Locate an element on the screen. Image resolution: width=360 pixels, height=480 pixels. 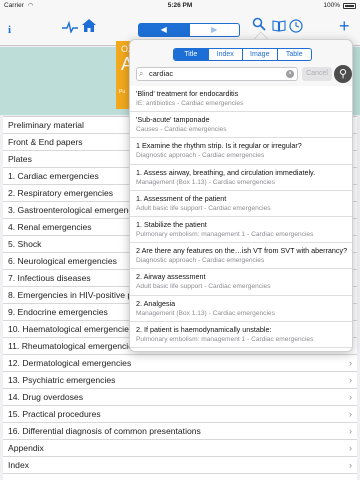
info-button: i is located at coordinates (9, 30).